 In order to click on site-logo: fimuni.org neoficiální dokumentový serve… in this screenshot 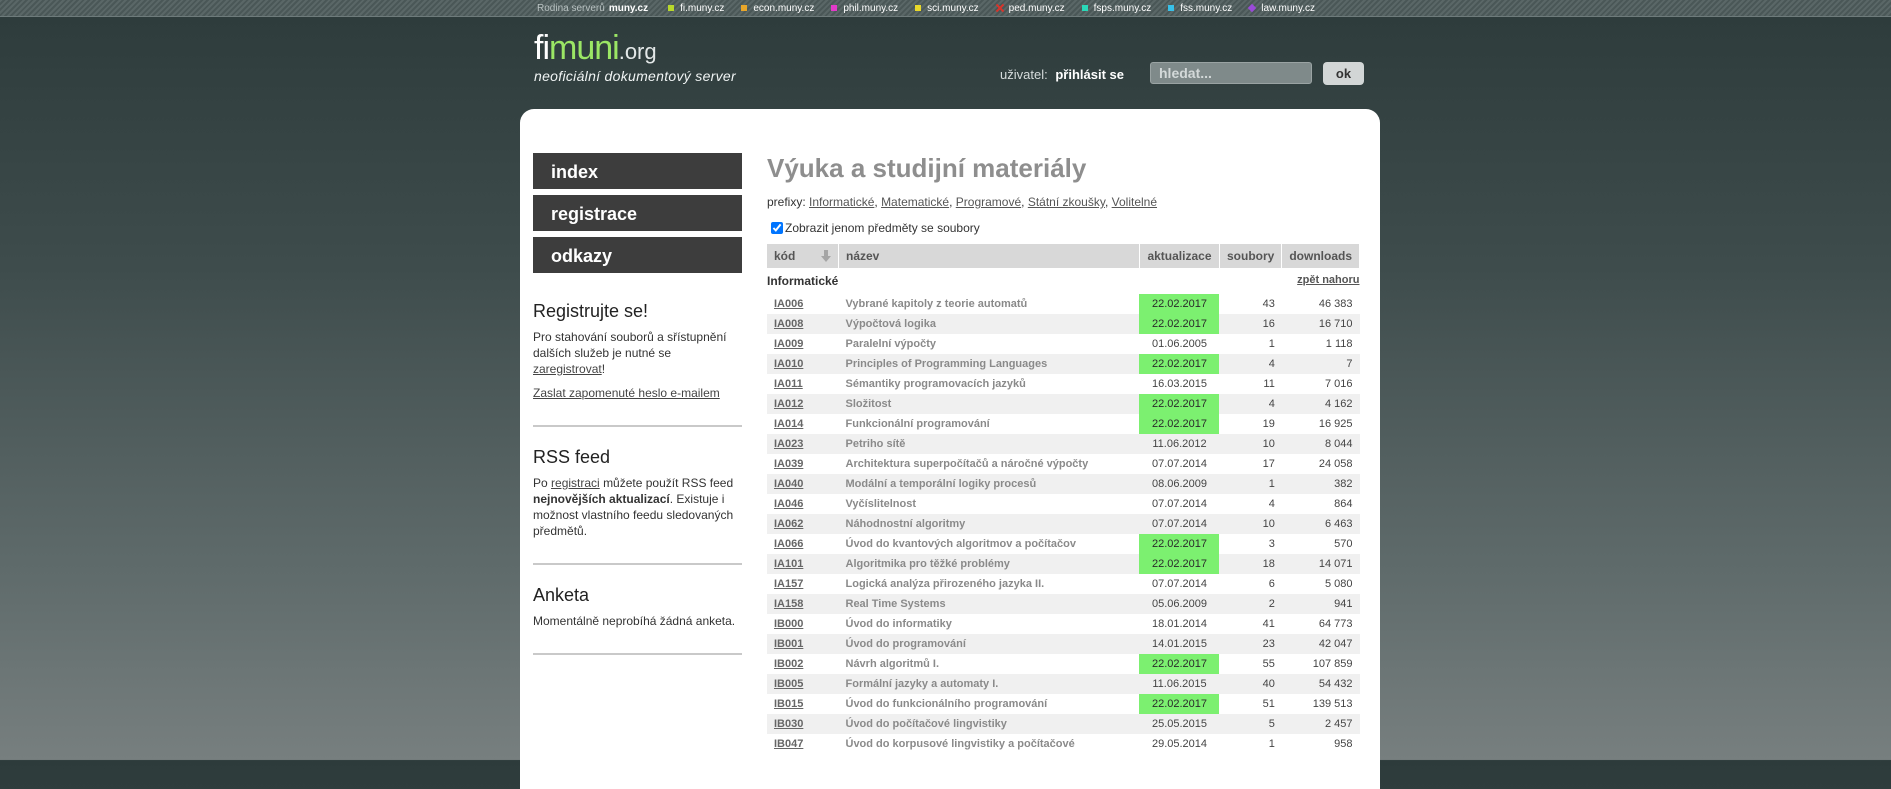, I will do `click(635, 57)`.